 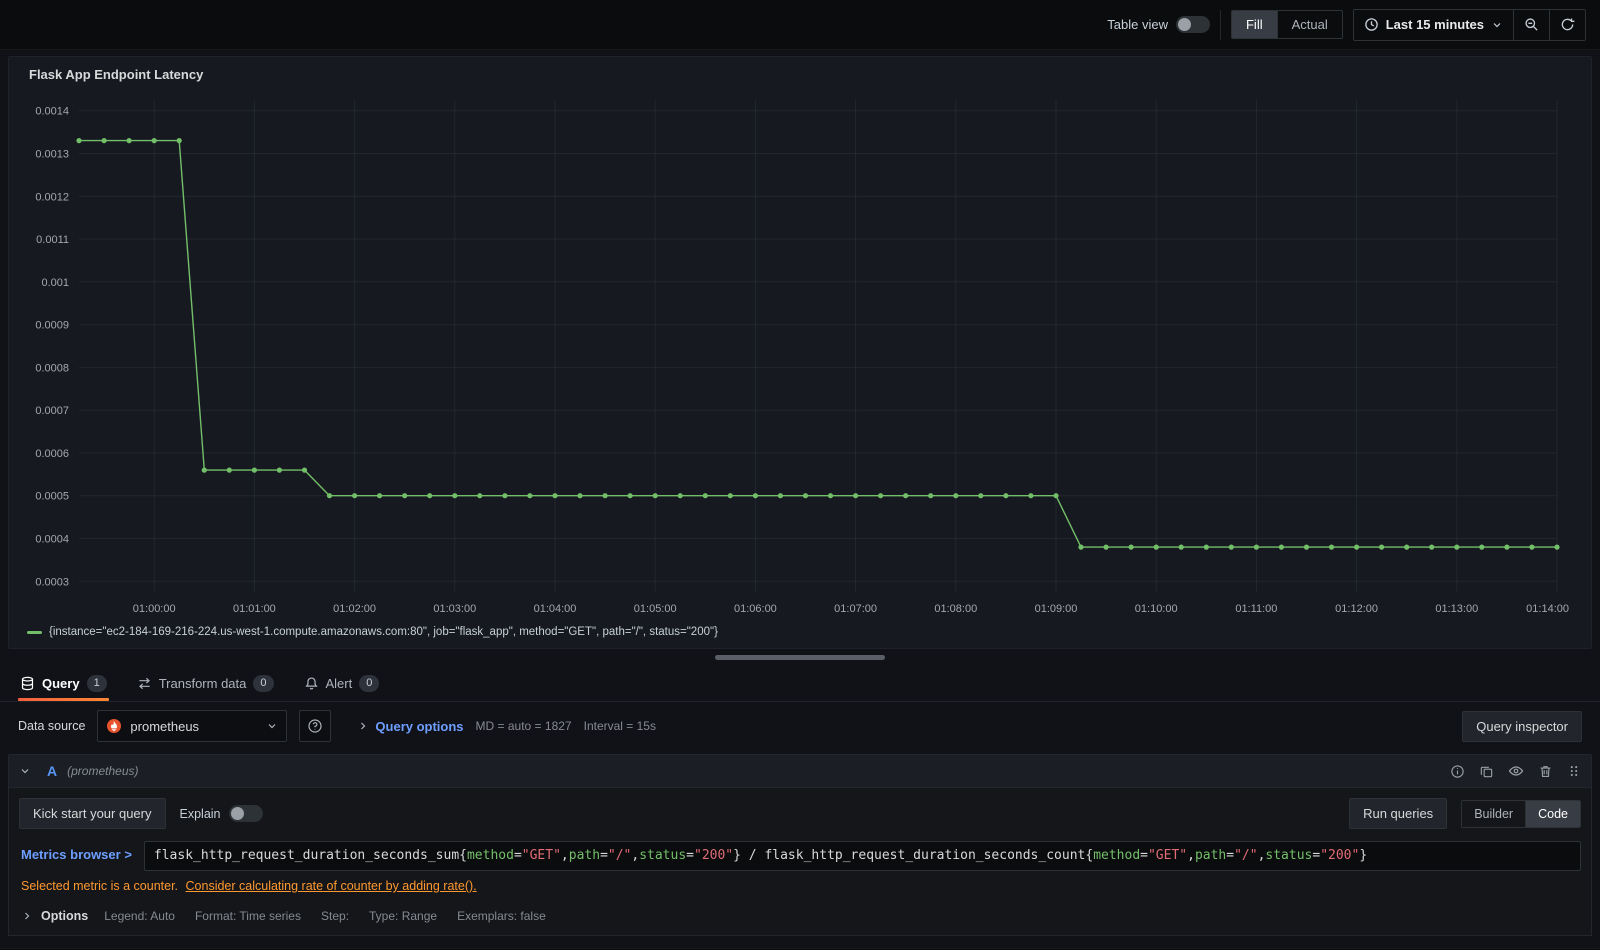 What do you see at coordinates (52, 771) in the screenshot?
I see `query-ref-id: A` at bounding box center [52, 771].